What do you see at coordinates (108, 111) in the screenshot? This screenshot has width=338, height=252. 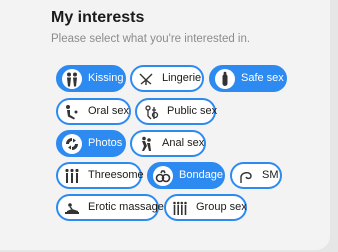 I see `interest-label: Oral sex` at bounding box center [108, 111].